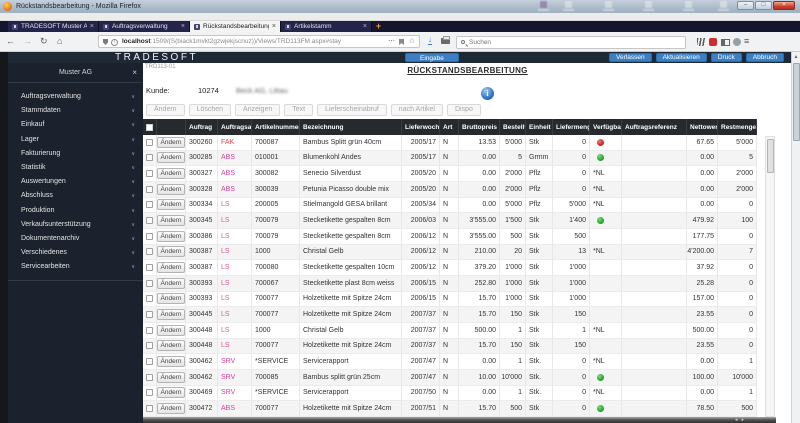  Describe the element at coordinates (352, 110) in the screenshot. I see `lieferscheinabruf-button: Lieferscheinabruf` at that location.